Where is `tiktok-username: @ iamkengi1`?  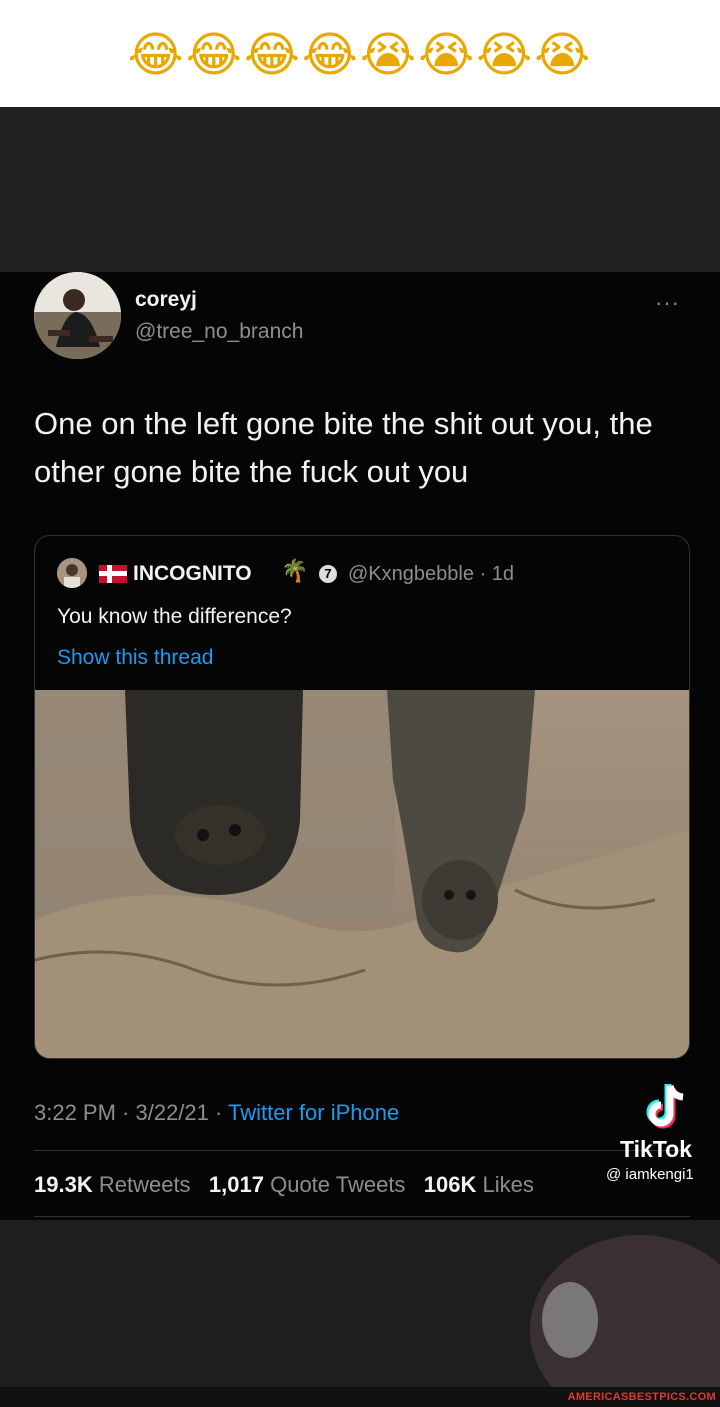 tiktok-username: @ iamkengi1 is located at coordinates (650, 1174).